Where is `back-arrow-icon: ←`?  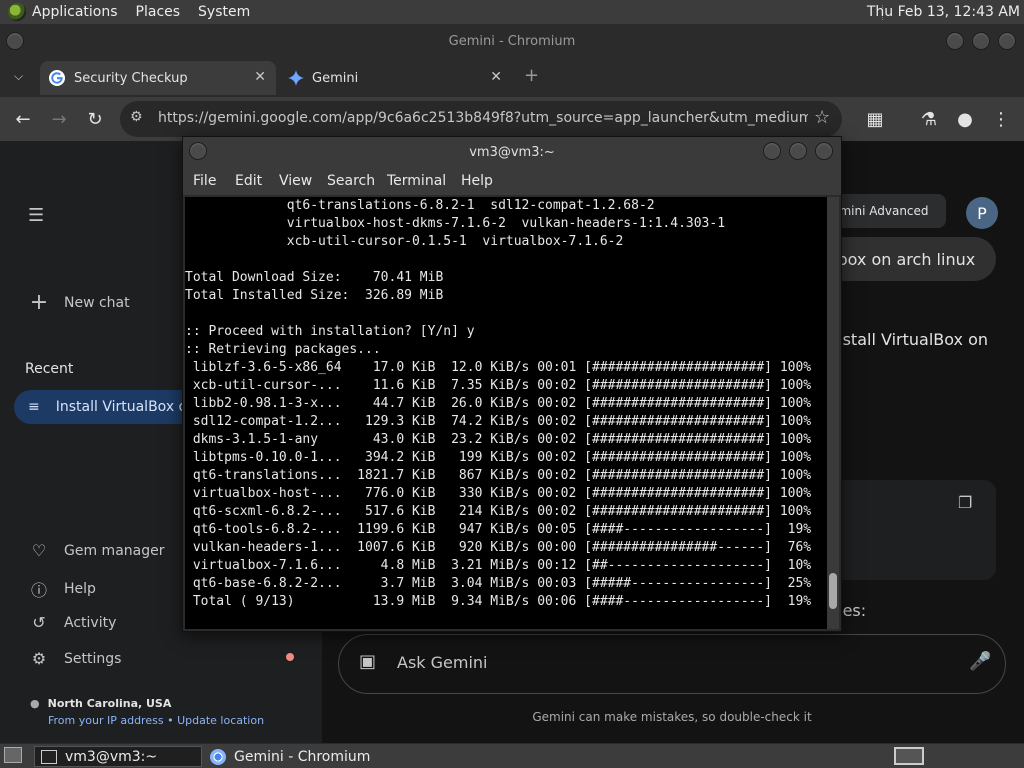 back-arrow-icon: ← is located at coordinates (23, 119).